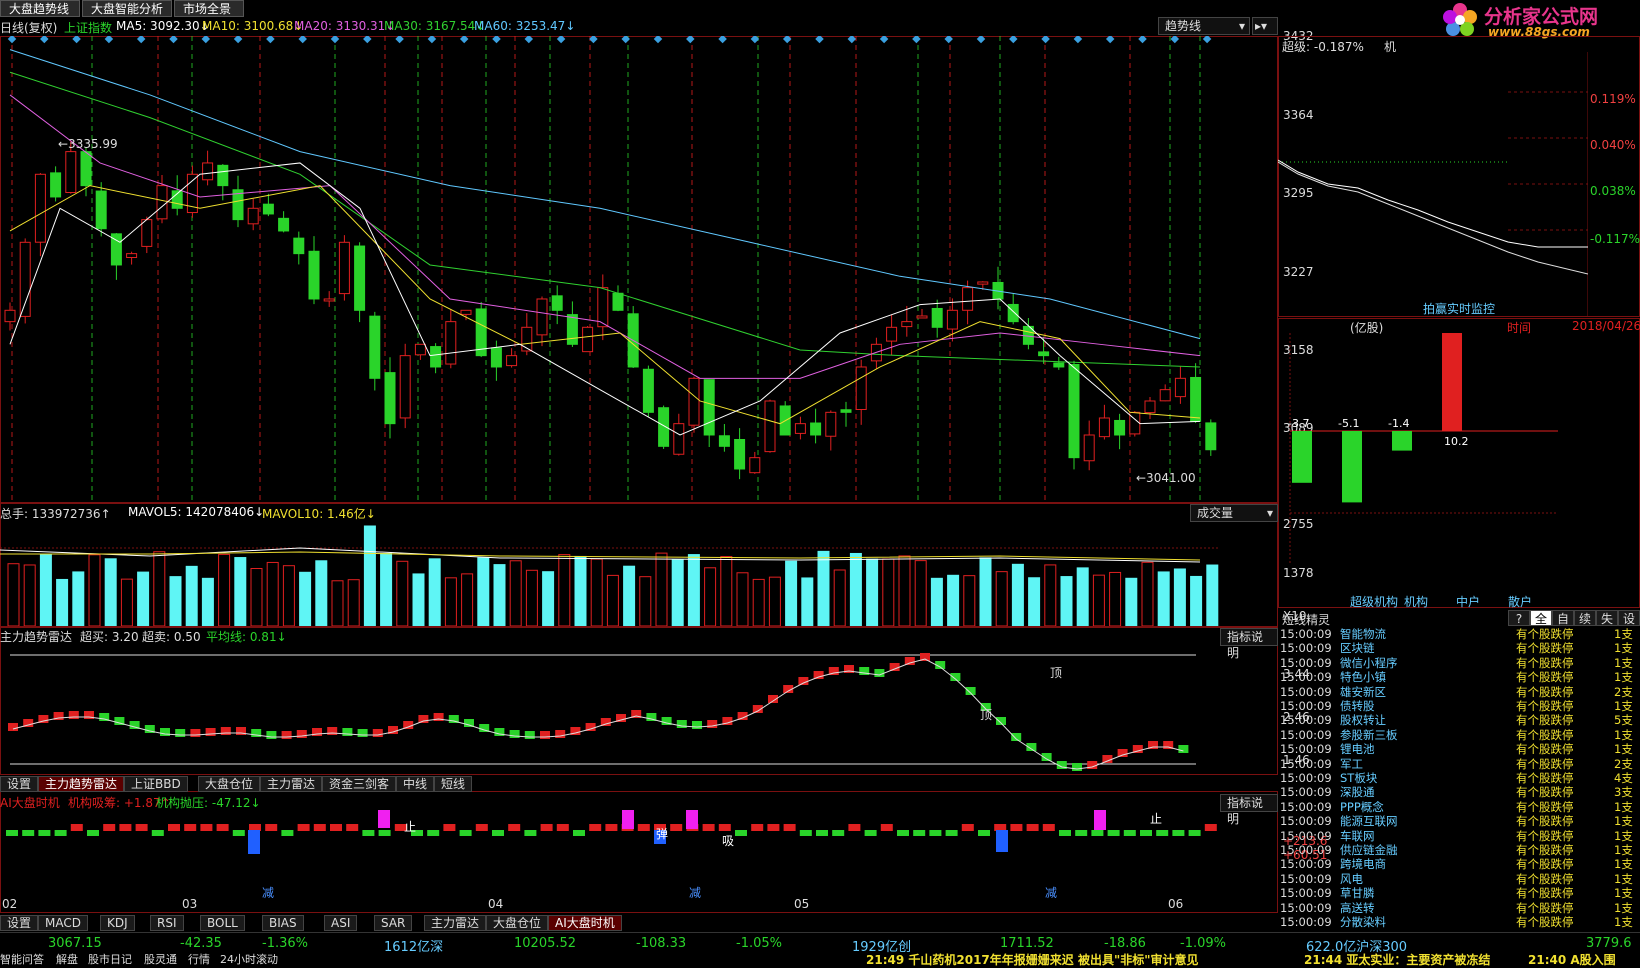 The width and height of the screenshot is (1640, 968). What do you see at coordinates (156, 784) in the screenshot?
I see `indicator-tab: 上证BBD` at bounding box center [156, 784].